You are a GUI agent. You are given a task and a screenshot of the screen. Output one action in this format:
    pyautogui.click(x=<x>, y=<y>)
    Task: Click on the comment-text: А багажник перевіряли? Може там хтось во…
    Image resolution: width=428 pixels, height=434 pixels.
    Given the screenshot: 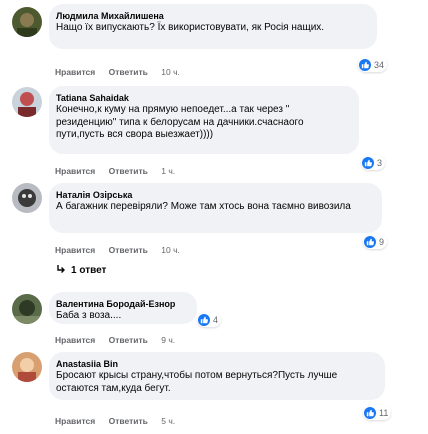 What is the action you would take?
    pyautogui.click(x=203, y=206)
    